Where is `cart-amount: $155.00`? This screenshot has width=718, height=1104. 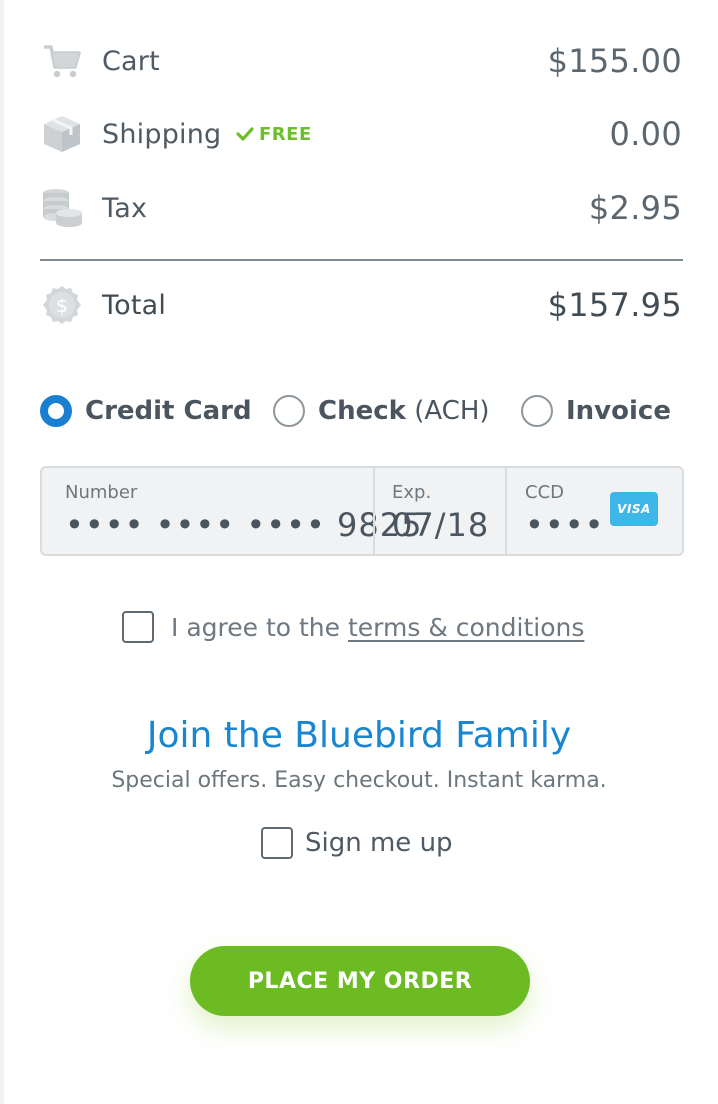
cart-amount: $155.00 is located at coordinates (614, 61).